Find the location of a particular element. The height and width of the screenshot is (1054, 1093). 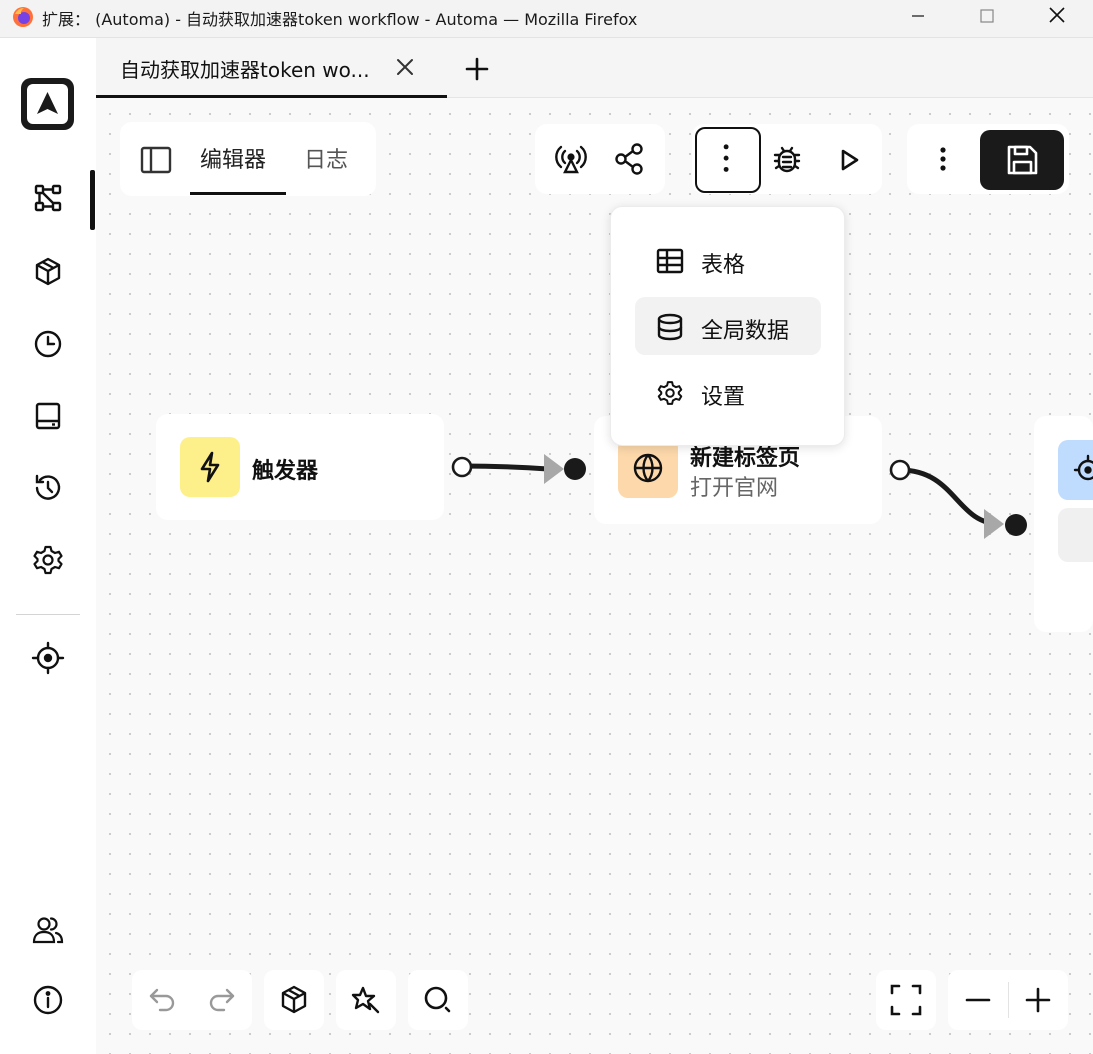

workflow-edges is located at coordinates (732, 496).